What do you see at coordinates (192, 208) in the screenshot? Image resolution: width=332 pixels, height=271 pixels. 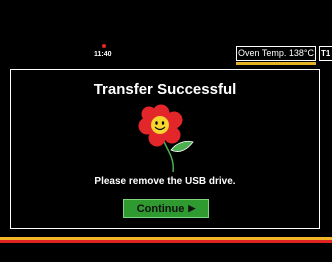 I see `play-arrow-icon: ▶` at bounding box center [192, 208].